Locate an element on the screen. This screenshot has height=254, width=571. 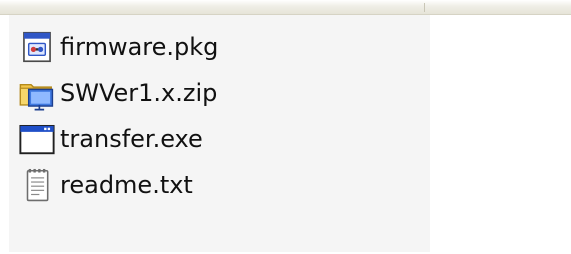
file-name: readme.txt is located at coordinates (126, 185).